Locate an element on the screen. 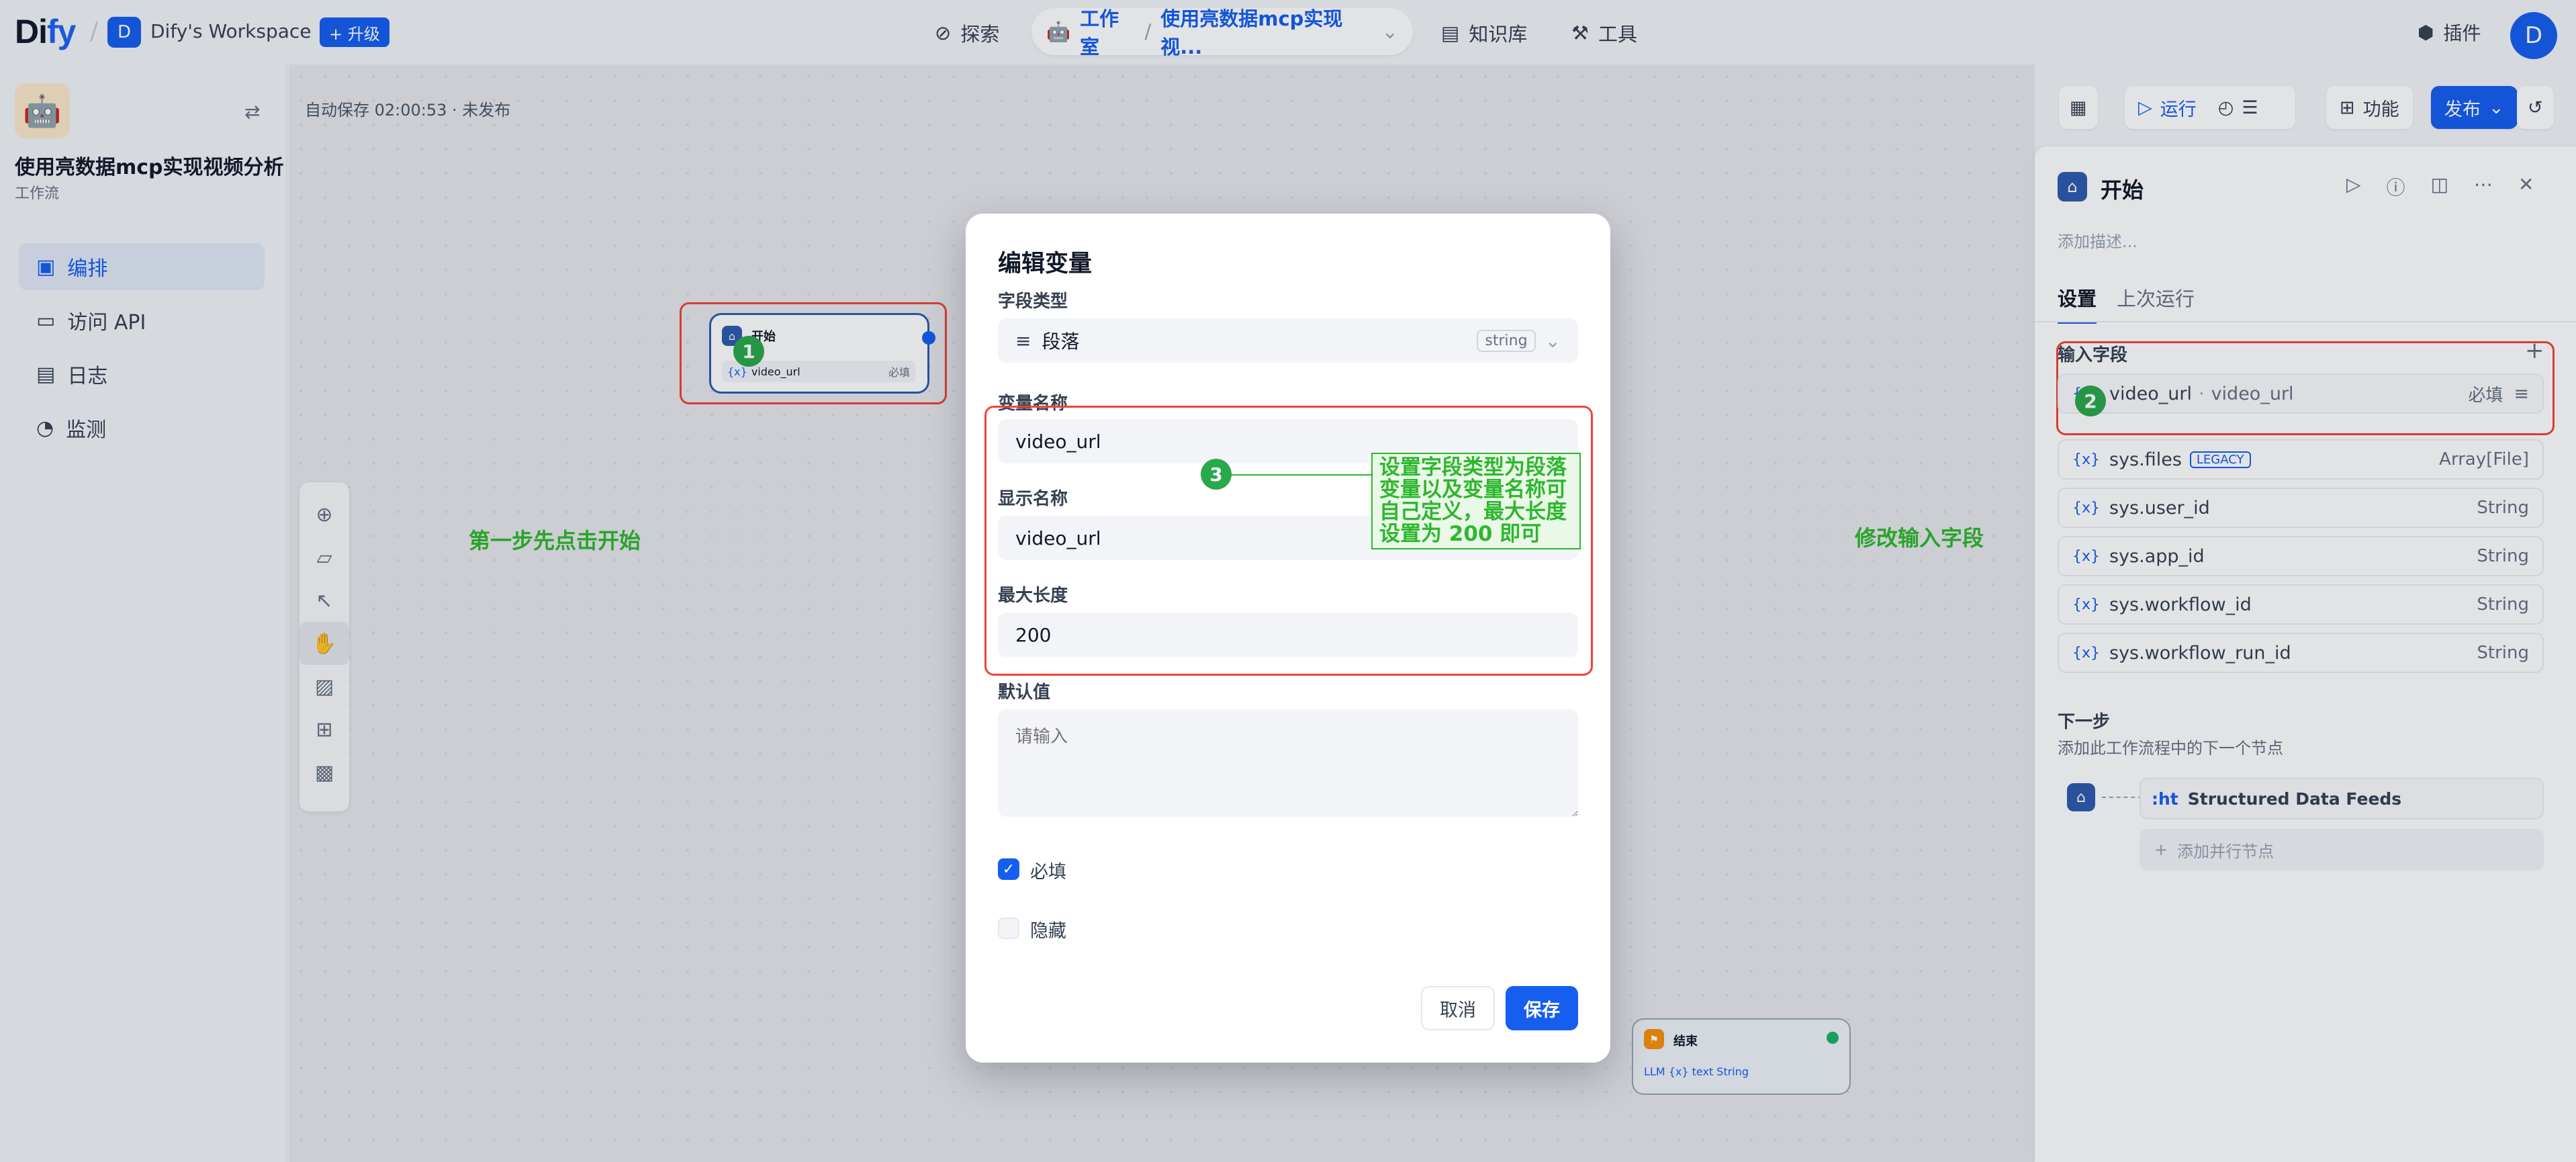  default-value-label: 默认值 is located at coordinates (1024, 693).